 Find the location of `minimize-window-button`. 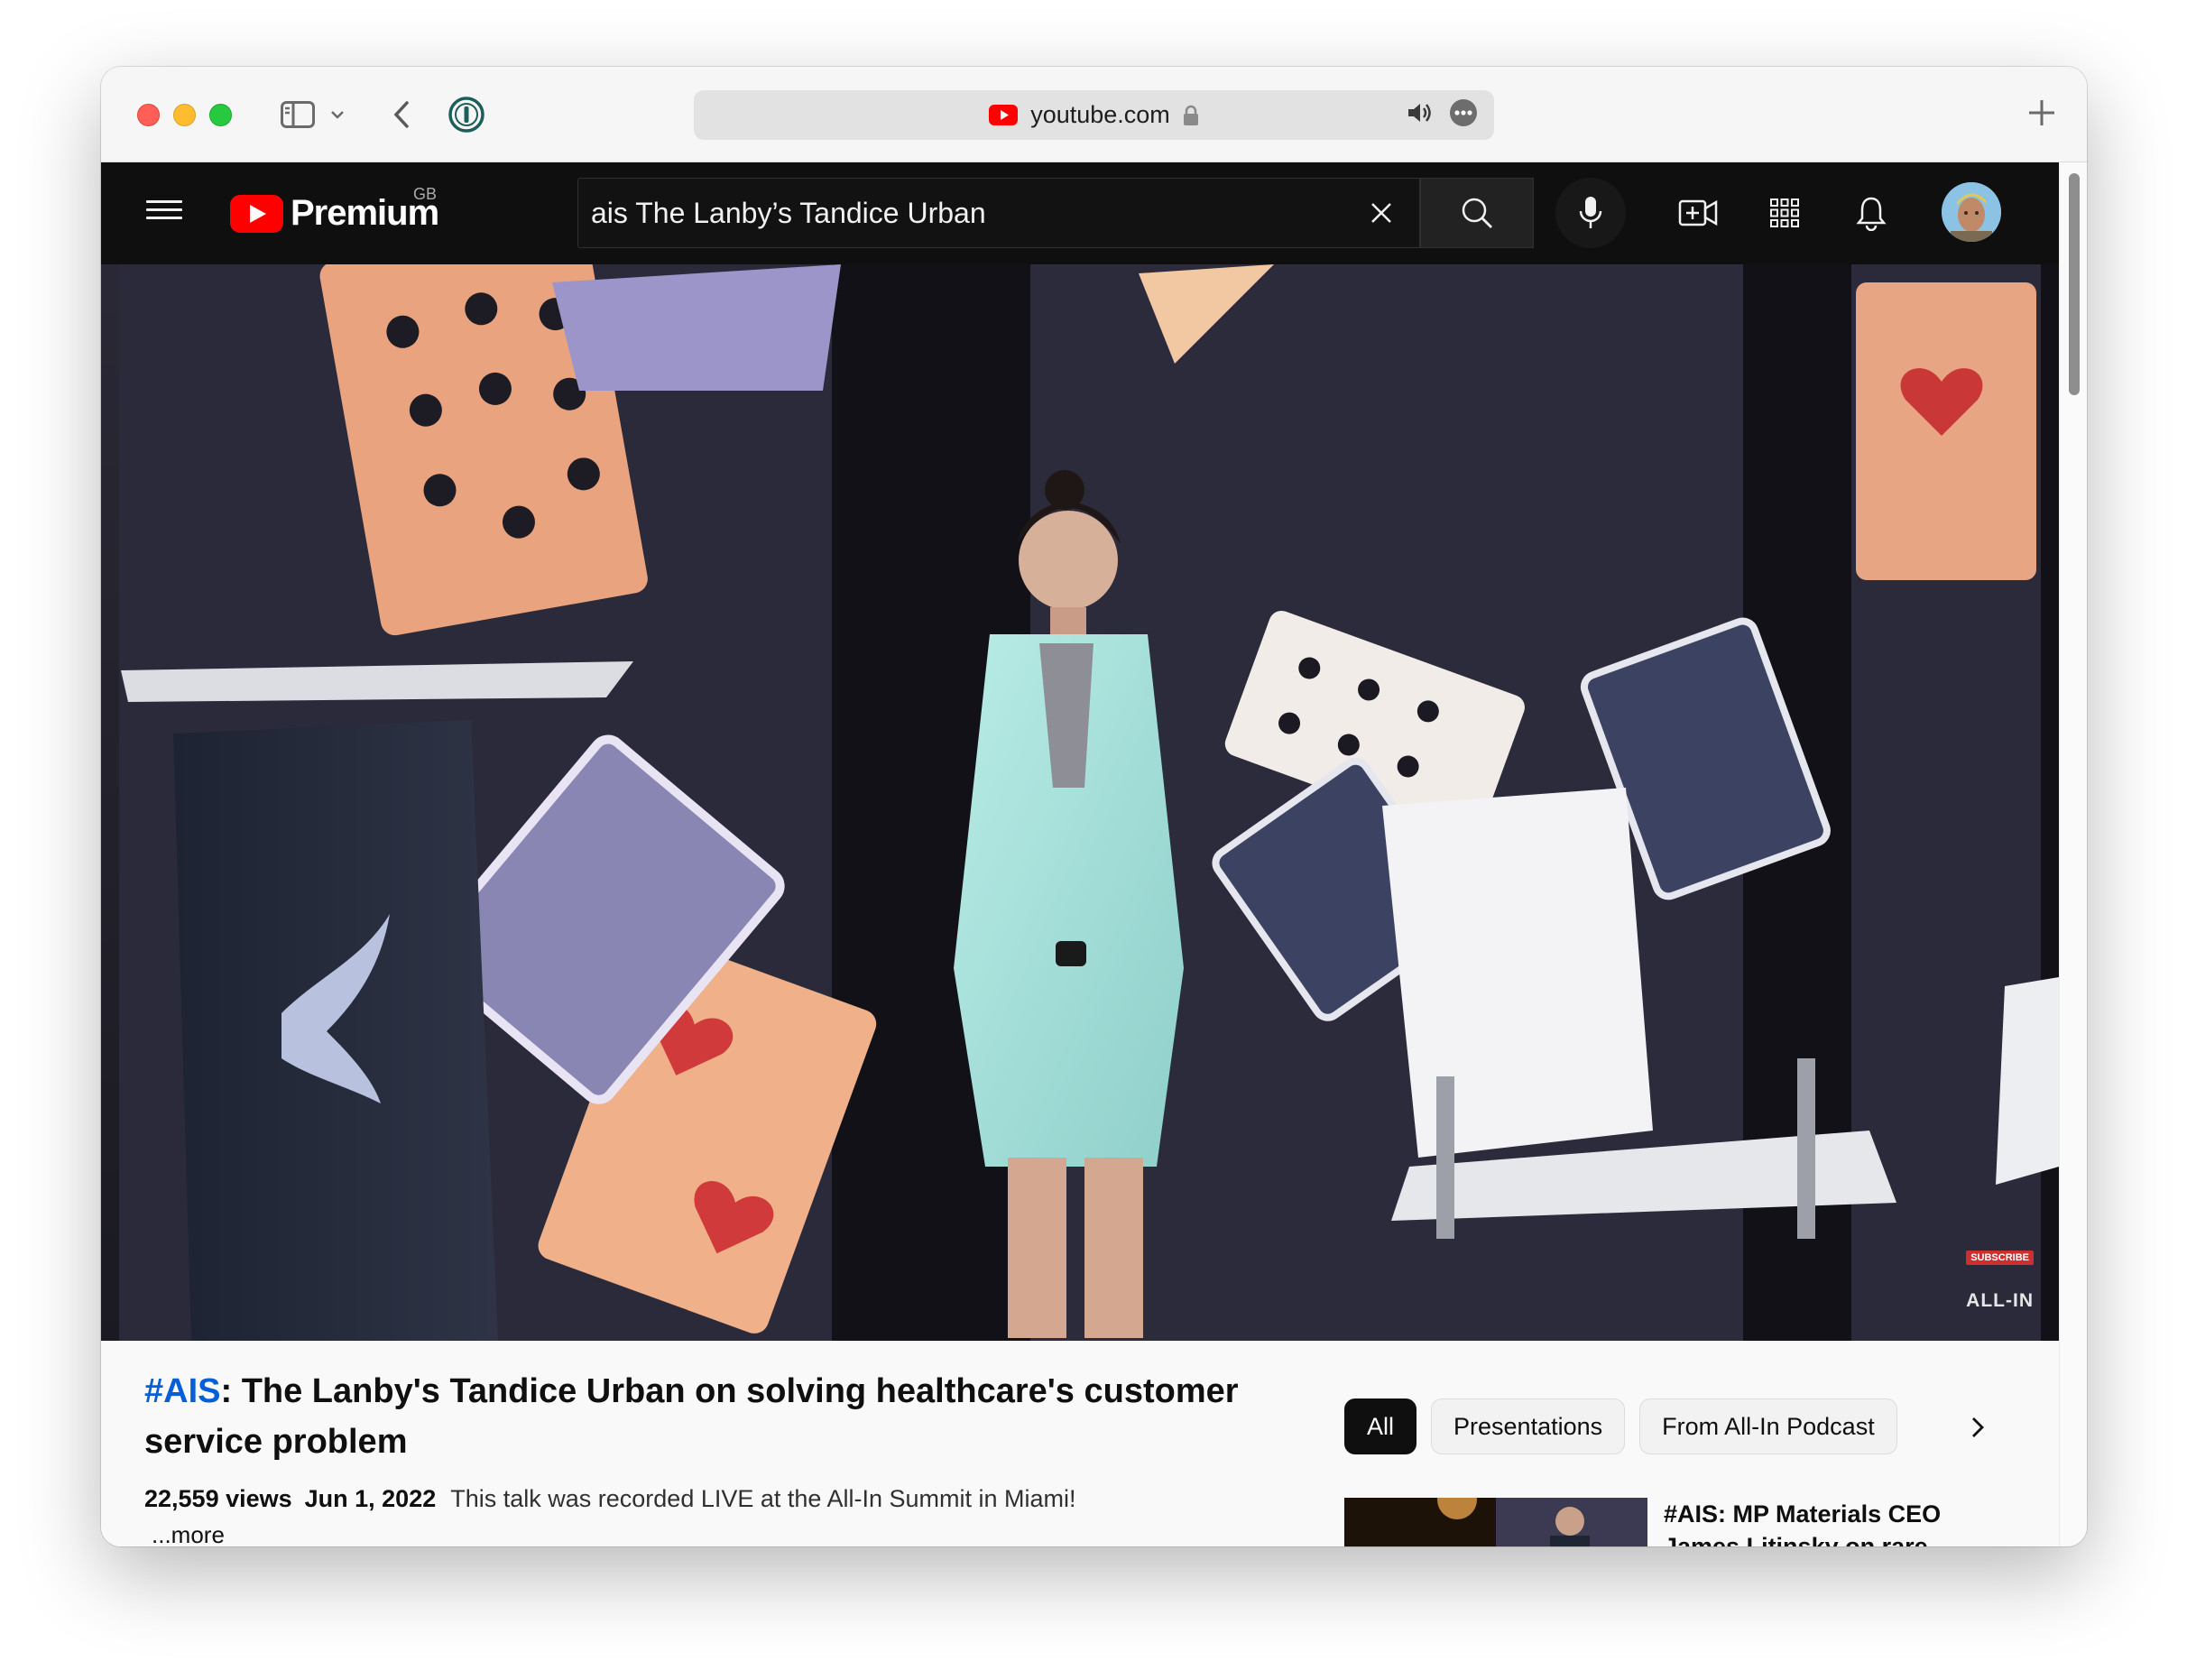

minimize-window-button is located at coordinates (184, 115).